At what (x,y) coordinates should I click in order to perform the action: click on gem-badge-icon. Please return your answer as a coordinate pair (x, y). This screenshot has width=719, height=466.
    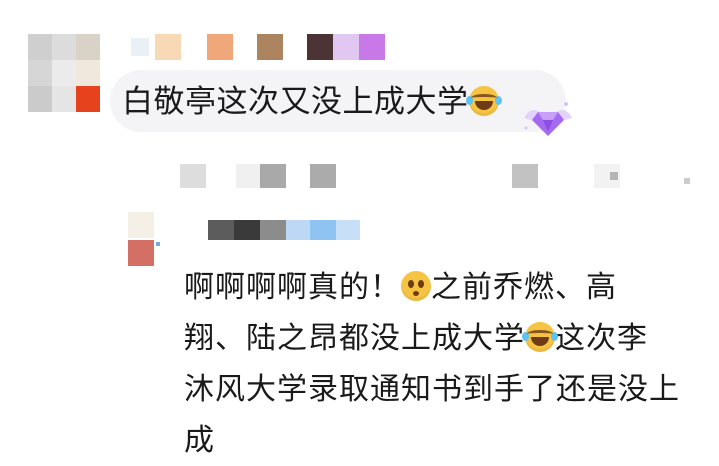
    Looking at the image, I should click on (548, 119).